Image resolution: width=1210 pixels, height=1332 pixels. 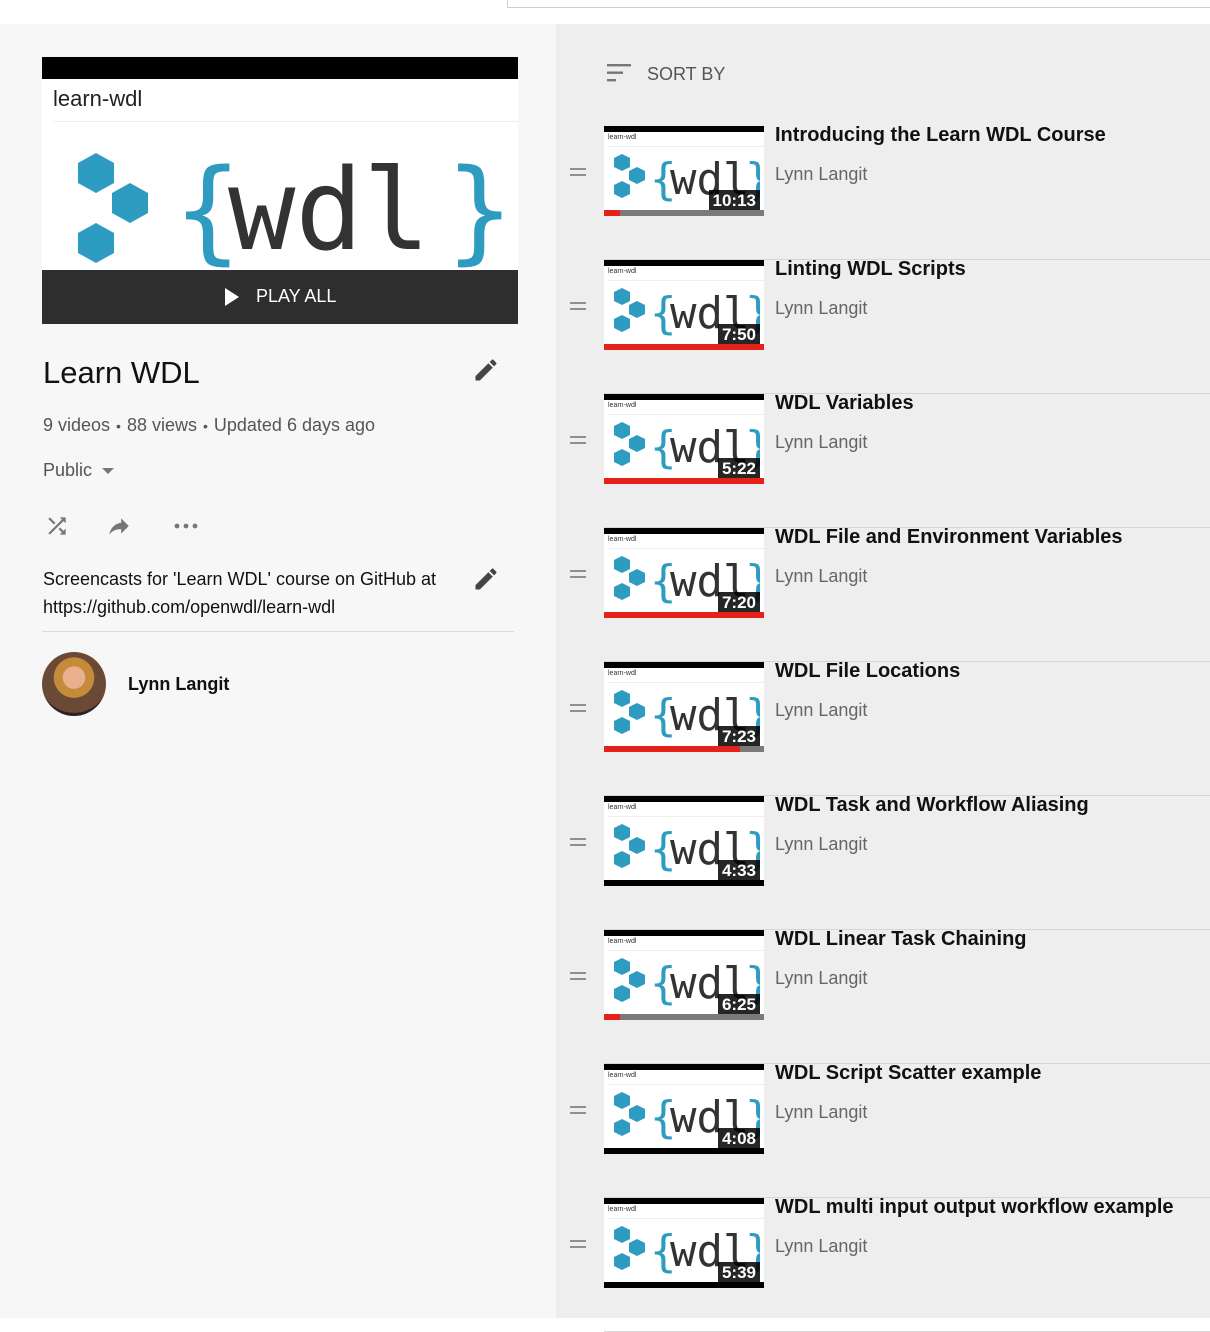 I want to click on video-title: WDL Task and Workflow Aliasing, so click(x=932, y=805).